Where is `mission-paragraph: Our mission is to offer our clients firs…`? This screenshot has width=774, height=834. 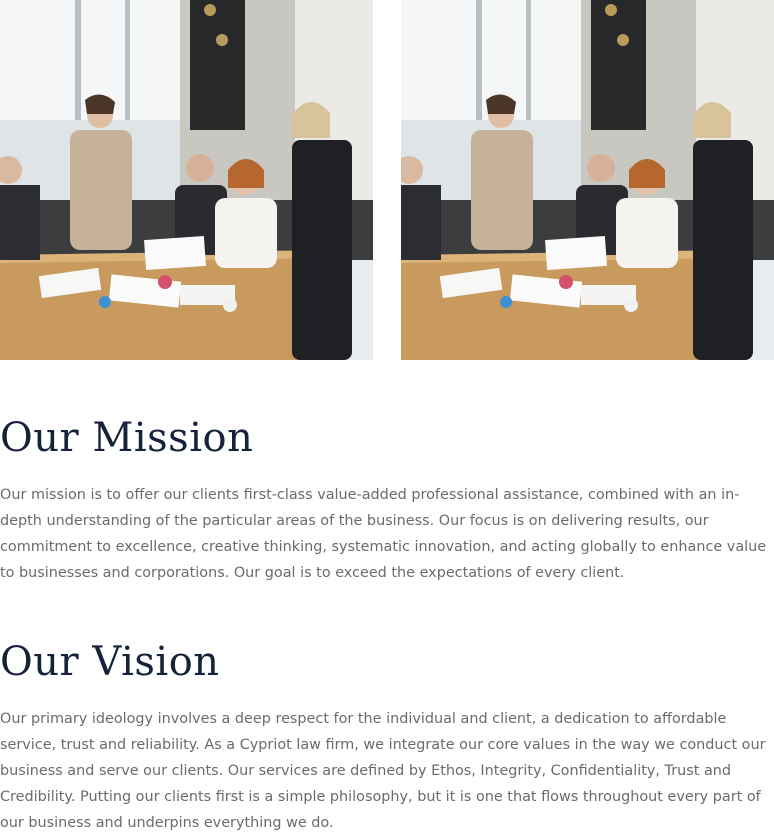 mission-paragraph: Our mission is to offer our clients firs… is located at coordinates (383, 534).